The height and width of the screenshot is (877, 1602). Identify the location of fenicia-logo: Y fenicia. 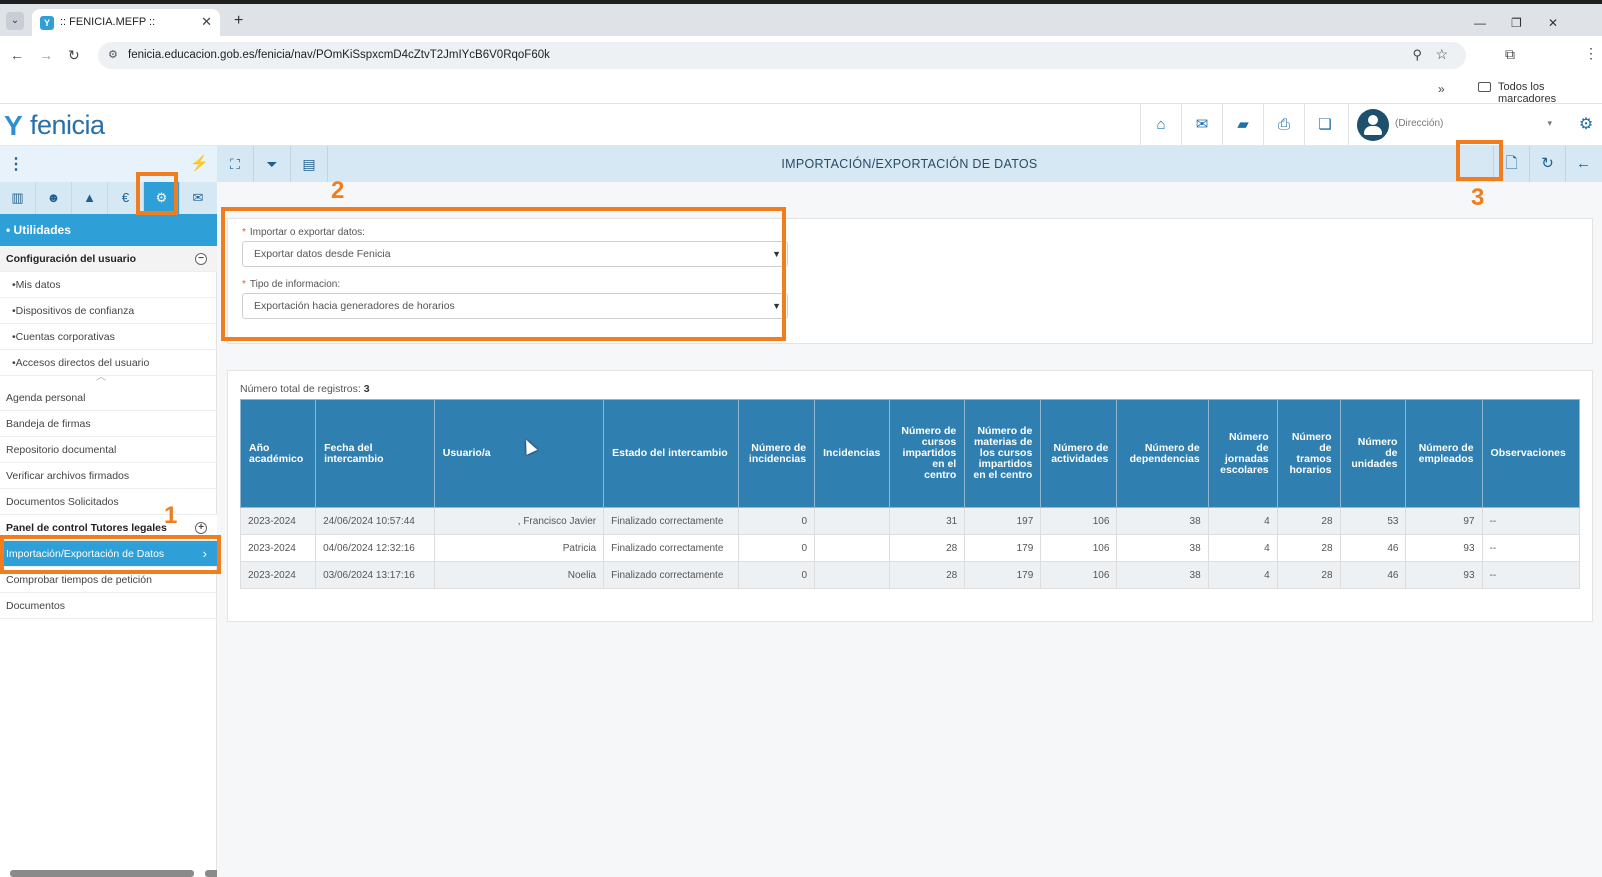
(60, 125).